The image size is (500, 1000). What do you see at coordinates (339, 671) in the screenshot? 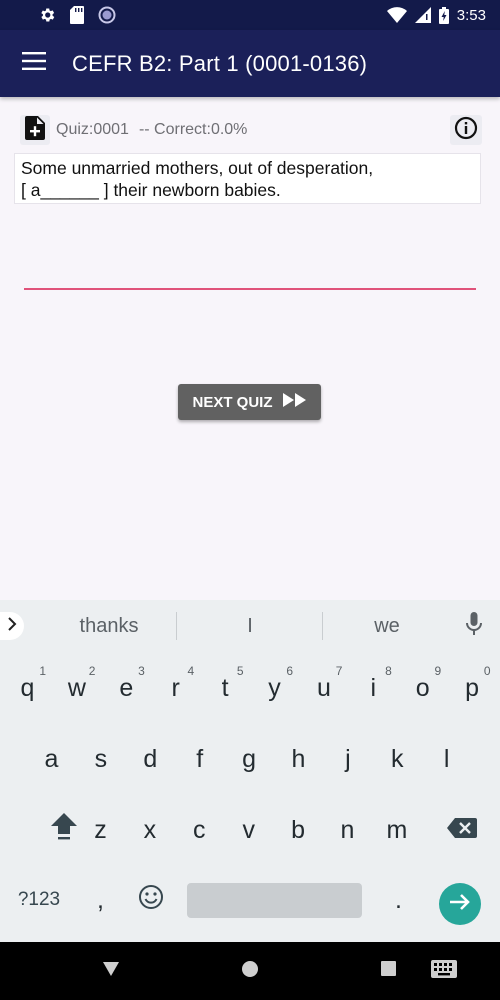
I see `key-number-hint: 7` at bounding box center [339, 671].